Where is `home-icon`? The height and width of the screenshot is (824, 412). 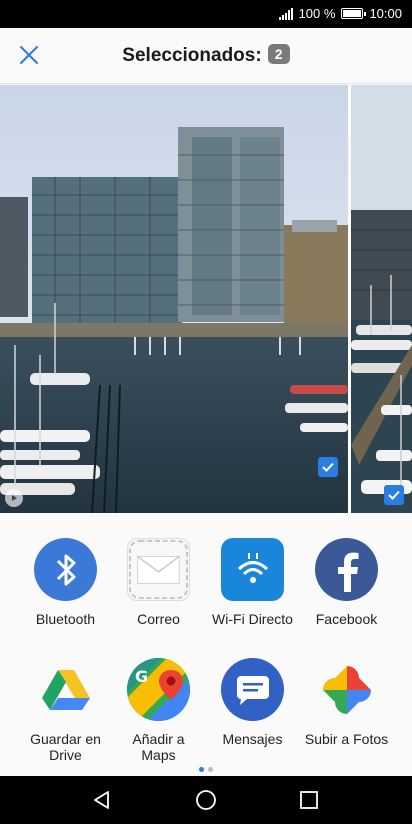
home-icon is located at coordinates (206, 800).